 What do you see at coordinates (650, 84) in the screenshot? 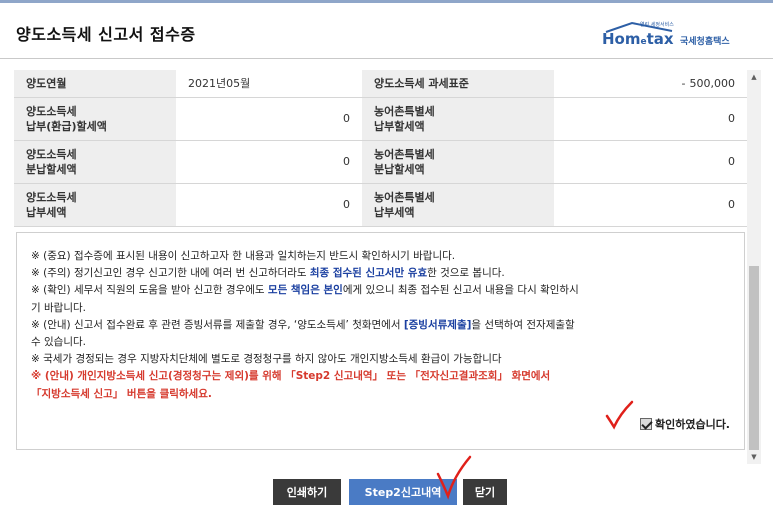
I see `value-tax-base: -500,000` at bounding box center [650, 84].